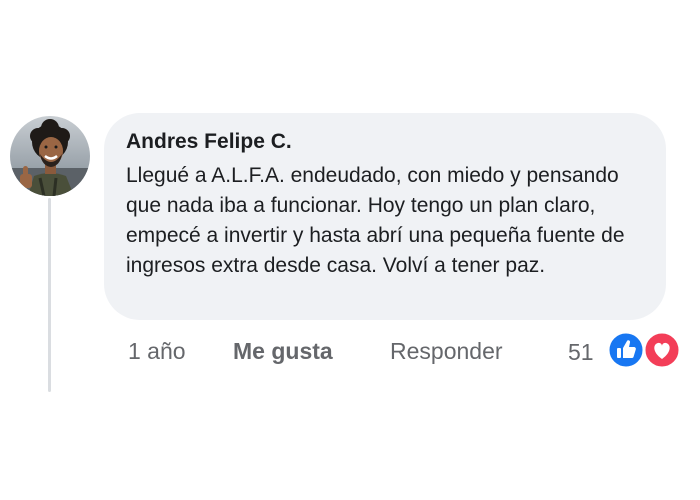 The height and width of the screenshot is (500, 700). Describe the element at coordinates (386, 142) in the screenshot. I see `comment-author: Andres Felipe C.` at that location.